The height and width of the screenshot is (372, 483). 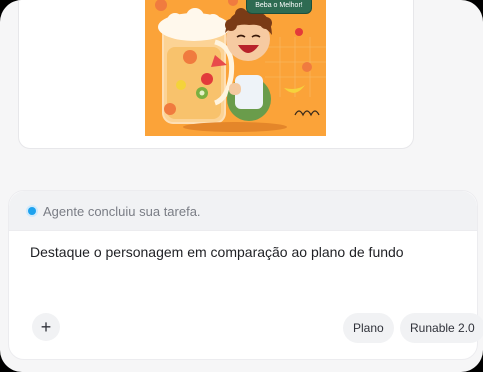 I want to click on image-speech-bubble: Beba o Melhor!, so click(x=279, y=7).